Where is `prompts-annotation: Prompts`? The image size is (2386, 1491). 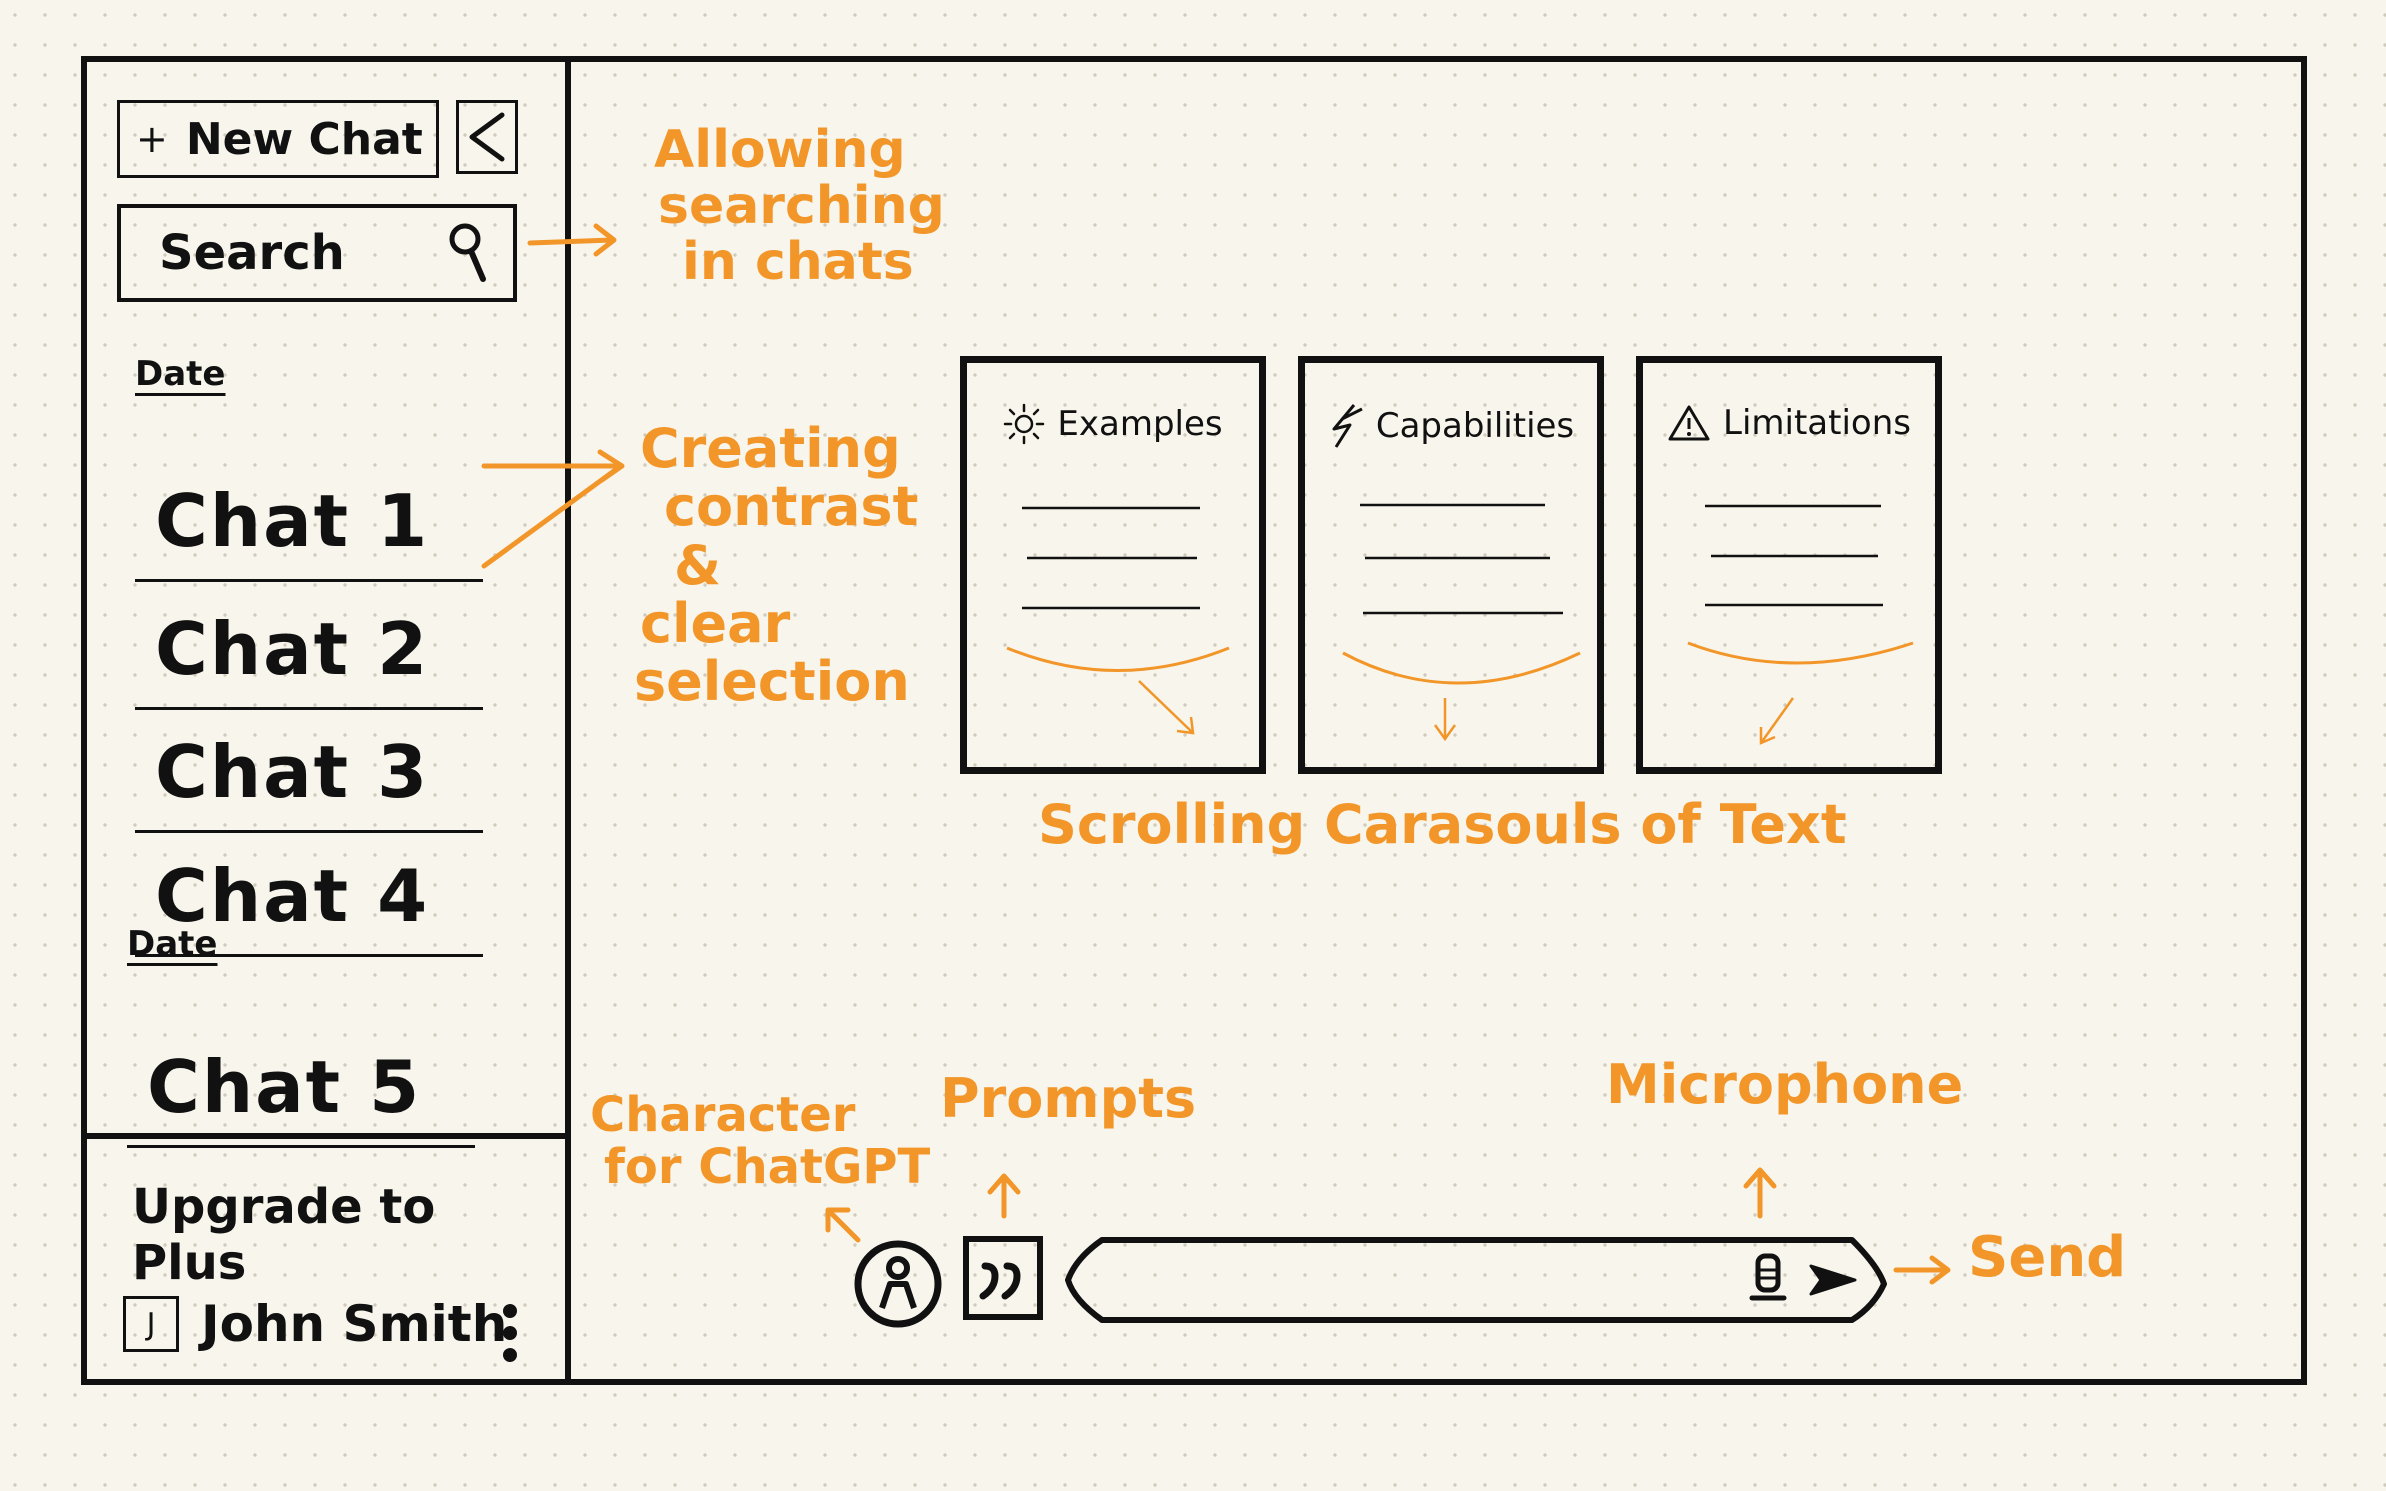
prompts-annotation: Prompts is located at coordinates (1068, 1098).